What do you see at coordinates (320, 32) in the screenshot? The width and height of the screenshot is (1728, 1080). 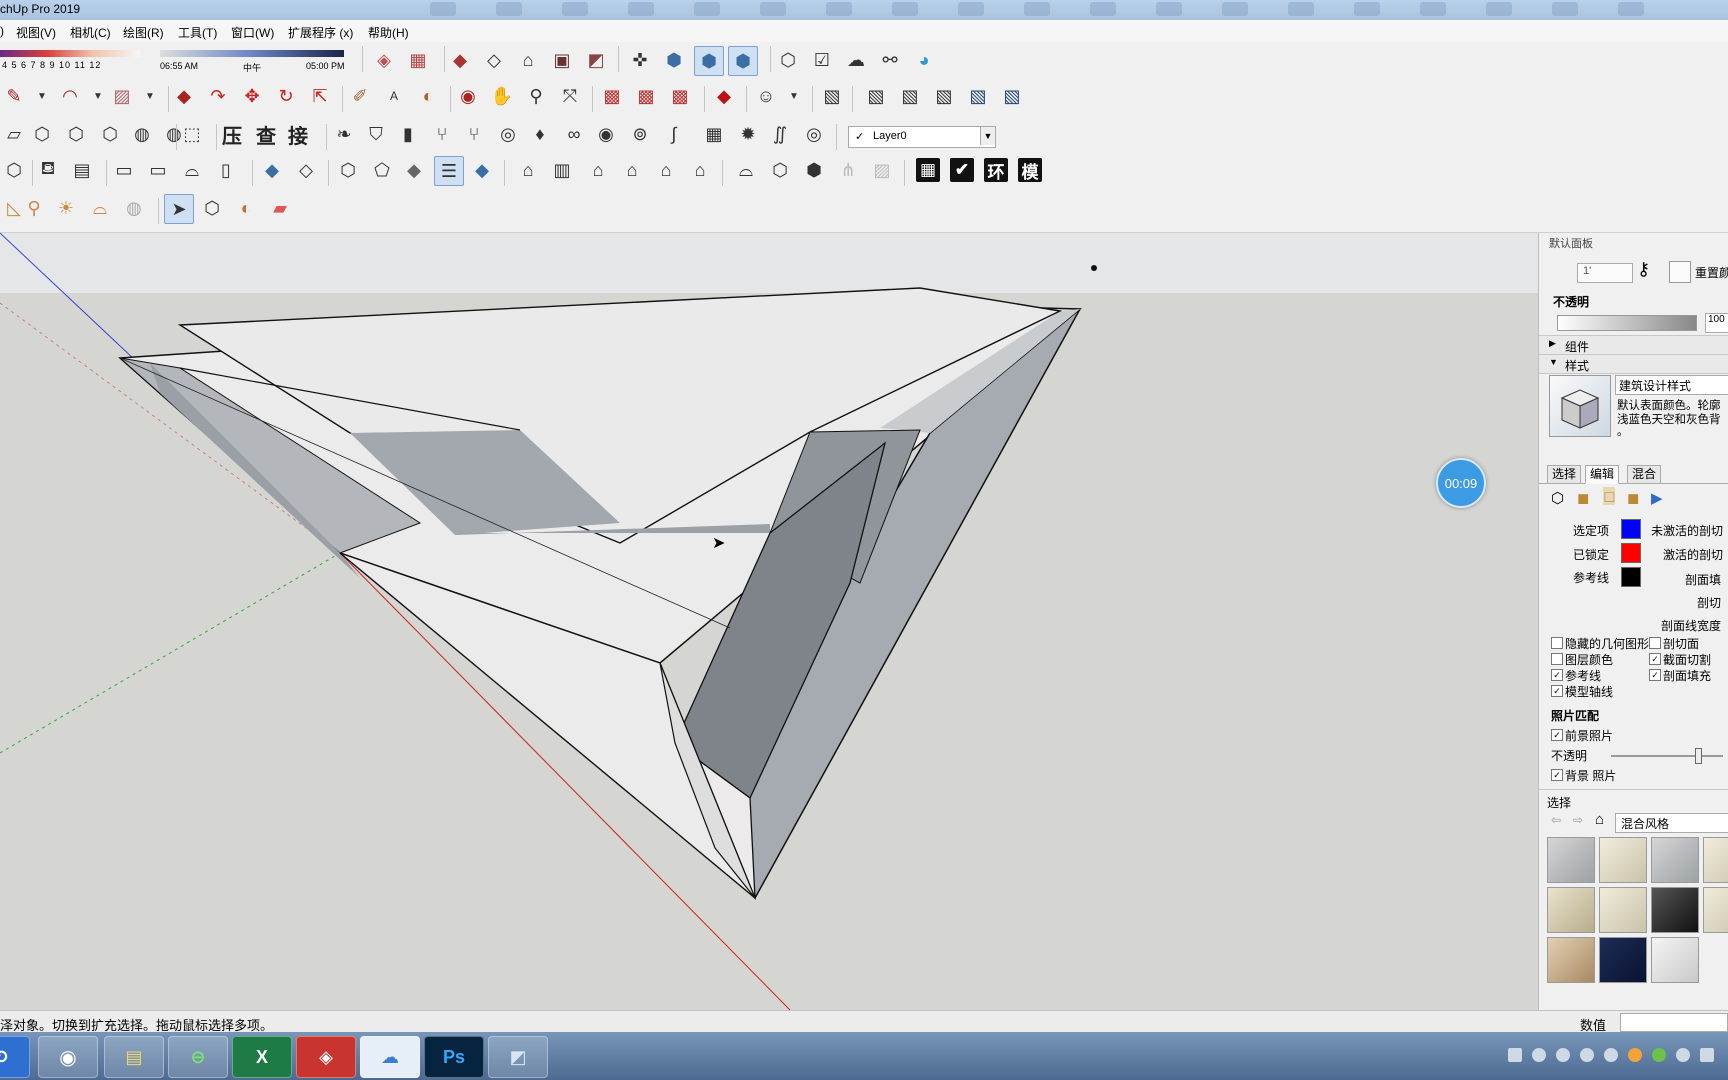 I see `menu-extensions: 扩展程序 (x)` at bounding box center [320, 32].